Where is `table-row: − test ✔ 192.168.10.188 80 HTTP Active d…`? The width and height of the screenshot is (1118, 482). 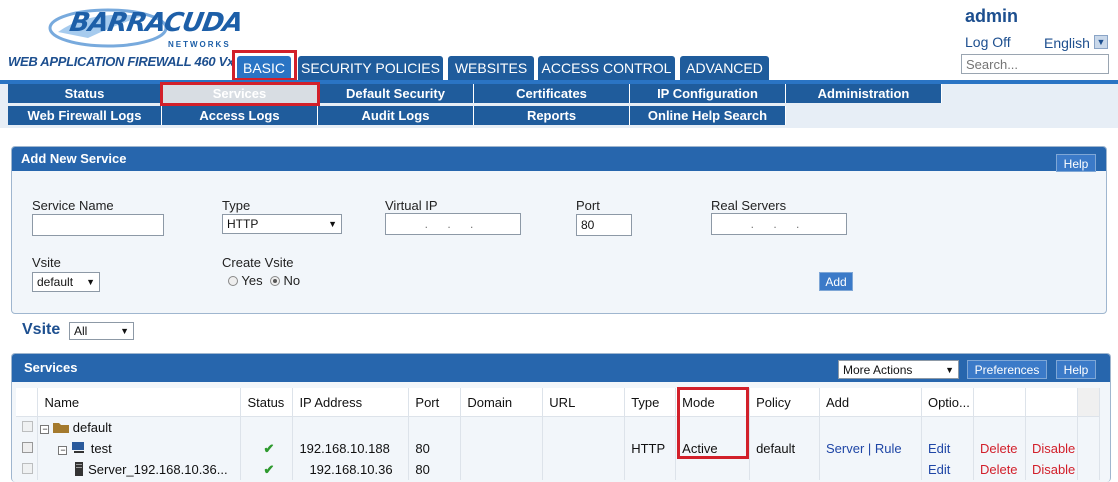
table-row: − test ✔ 192.168.10.188 80 HTTP Active d… is located at coordinates (558, 448).